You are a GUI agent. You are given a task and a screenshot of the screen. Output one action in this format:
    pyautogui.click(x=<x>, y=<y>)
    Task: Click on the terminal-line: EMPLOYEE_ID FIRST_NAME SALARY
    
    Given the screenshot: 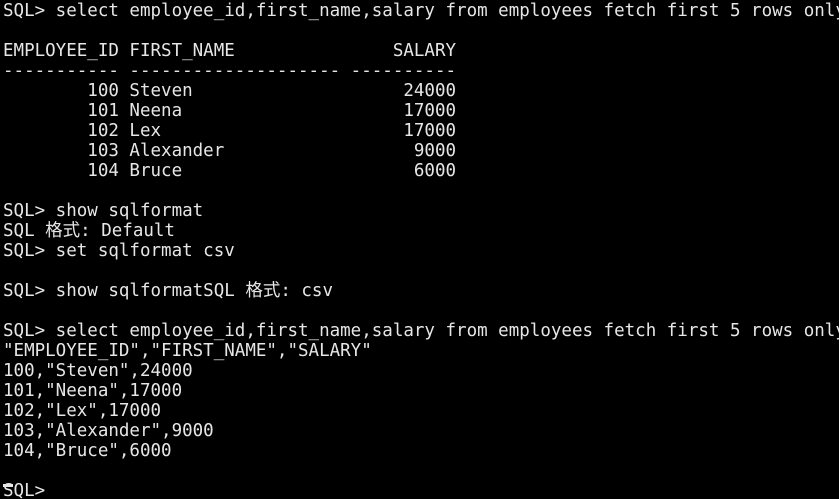 What is the action you would take?
    pyautogui.click(x=230, y=51)
    